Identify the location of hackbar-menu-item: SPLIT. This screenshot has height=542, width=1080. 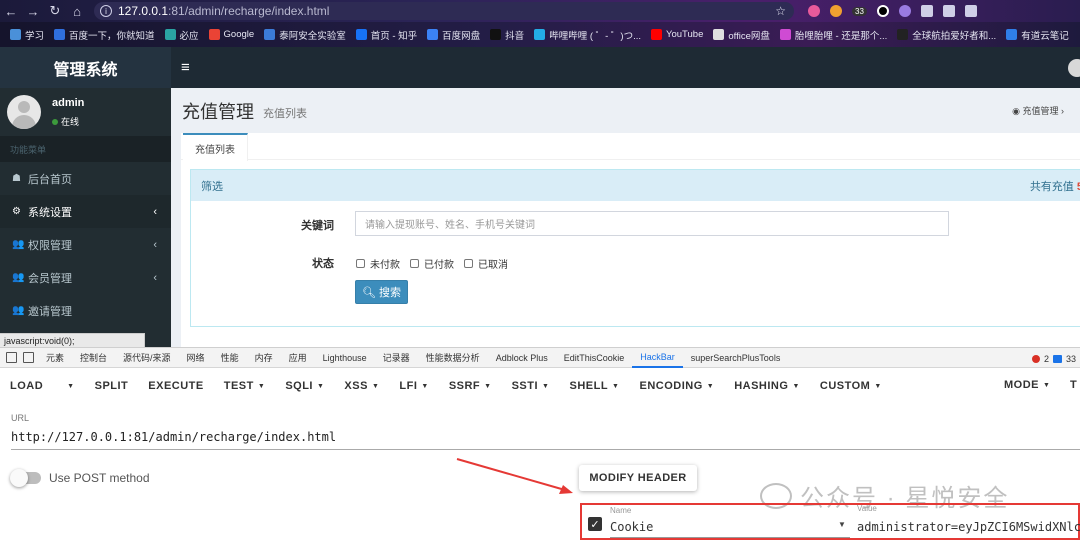
(112, 386).